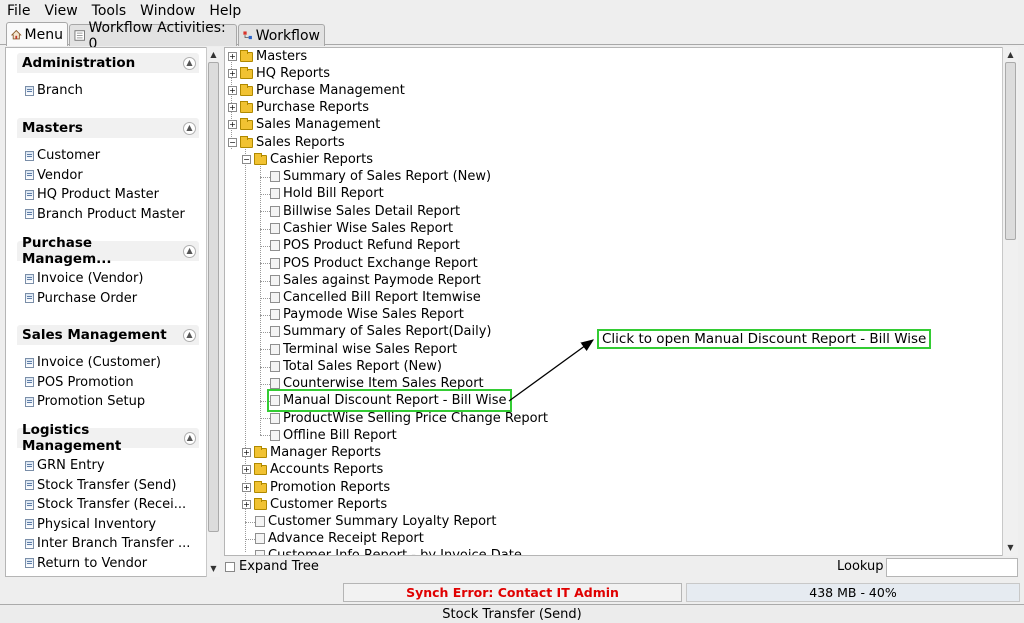 The width and height of the screenshot is (1024, 623). Describe the element at coordinates (108, 215) in the screenshot. I see `sidebar-item-branch-product-master: Branch Product Master` at that location.